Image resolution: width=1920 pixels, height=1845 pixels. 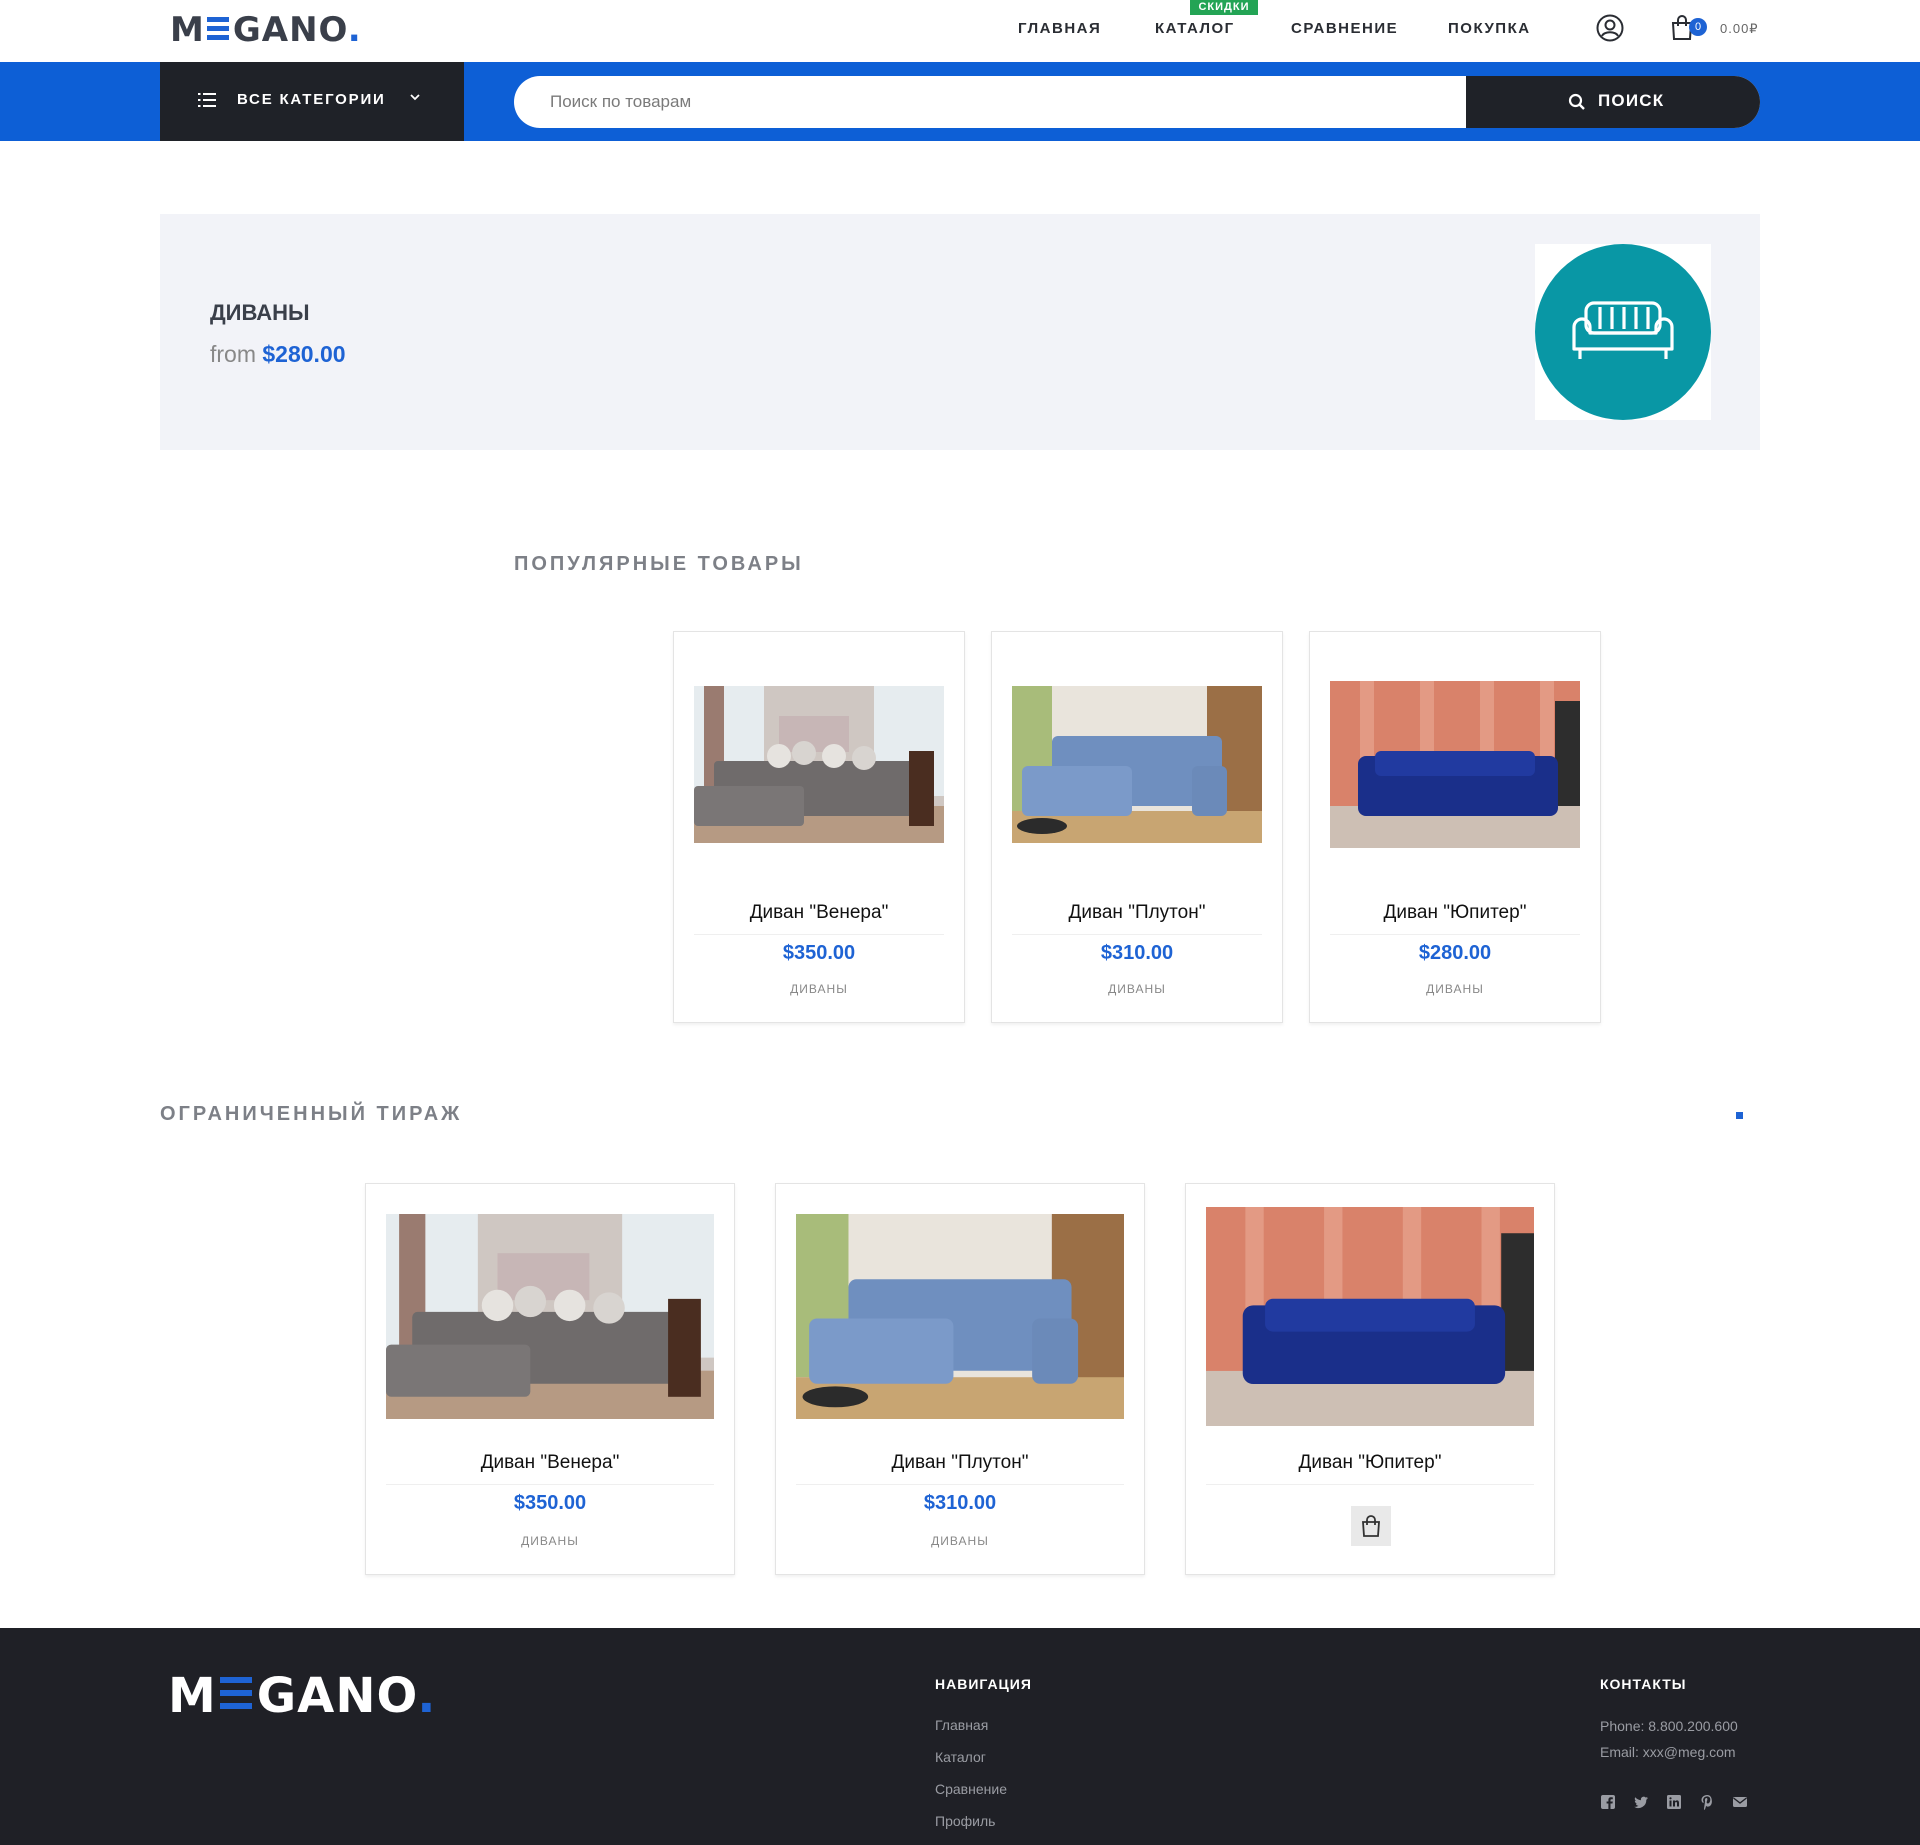 I want to click on chevron-down-icon, so click(x=415, y=97).